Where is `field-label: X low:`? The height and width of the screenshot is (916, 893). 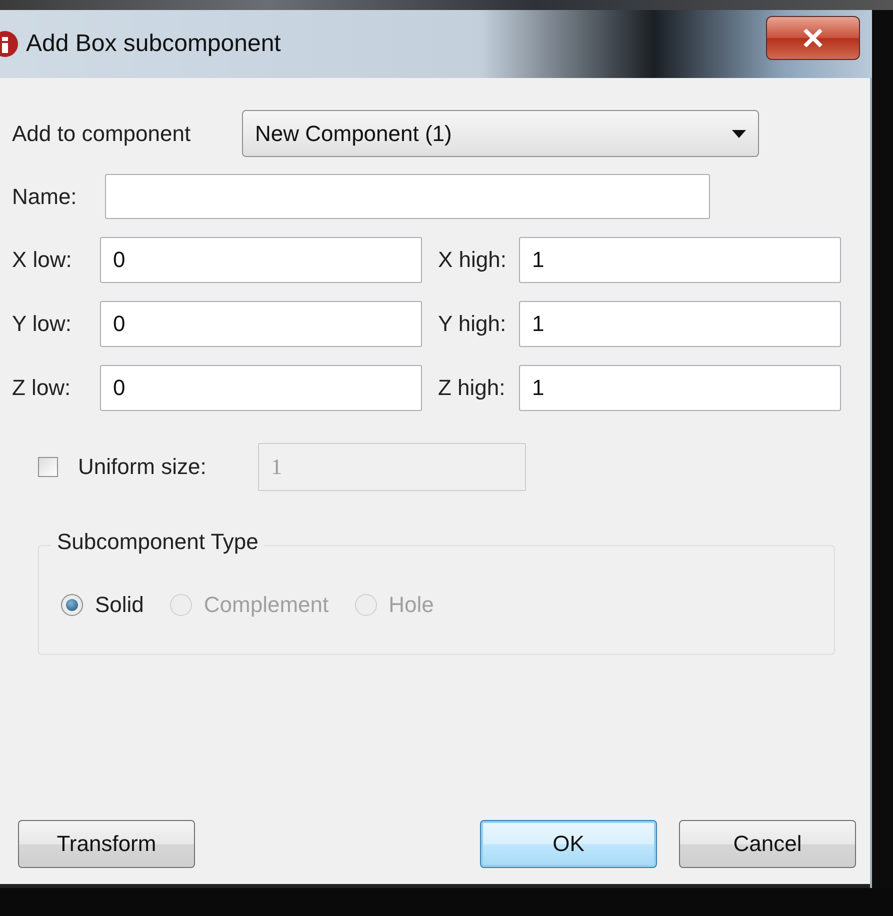 field-label: X low: is located at coordinates (42, 260).